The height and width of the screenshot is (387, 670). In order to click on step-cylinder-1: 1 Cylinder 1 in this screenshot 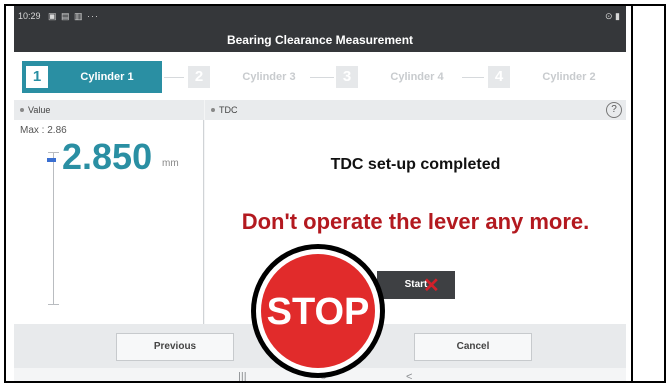, I will do `click(92, 77)`.